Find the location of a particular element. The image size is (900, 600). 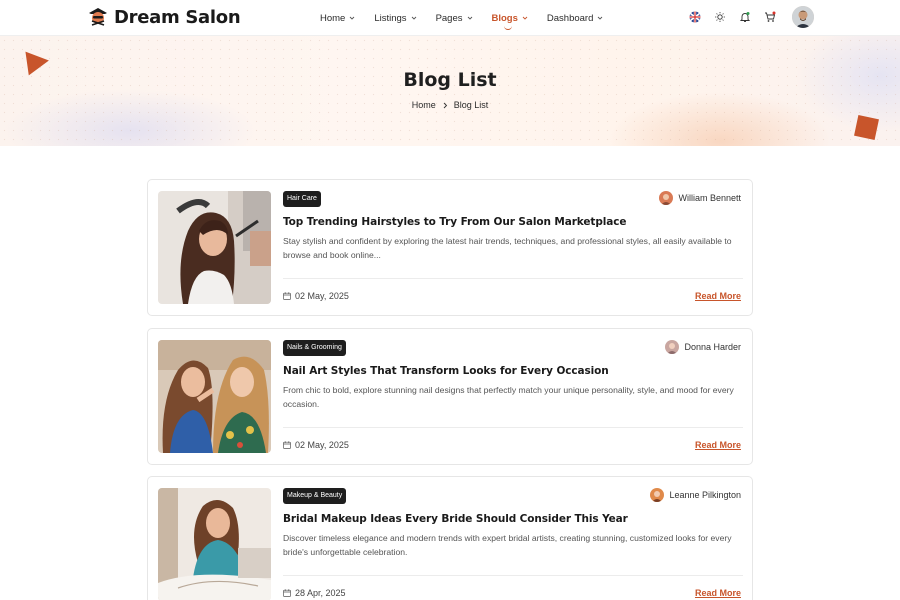

author-name: William Bennett is located at coordinates (709, 198).